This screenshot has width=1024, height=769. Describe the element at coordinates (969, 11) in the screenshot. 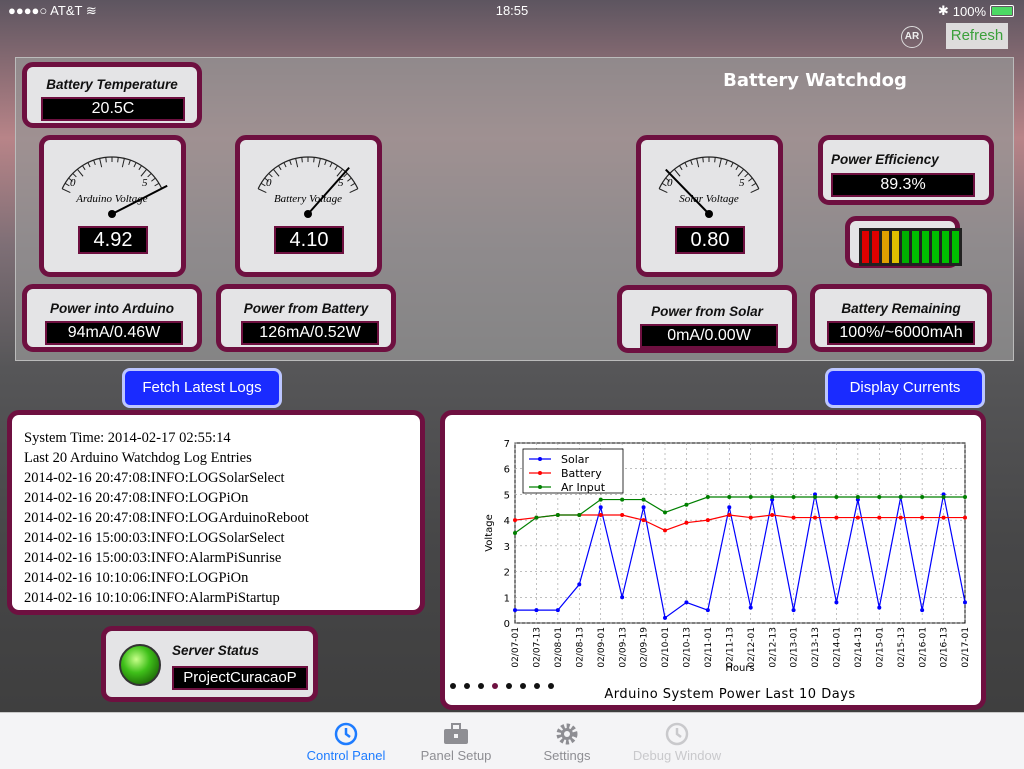

I see `battery-percent: 100%` at that location.